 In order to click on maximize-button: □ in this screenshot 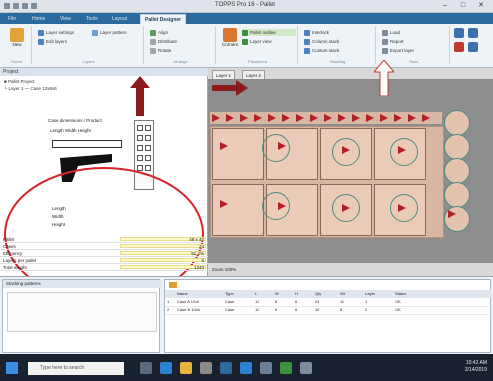, I will do `click(463, 6)`.